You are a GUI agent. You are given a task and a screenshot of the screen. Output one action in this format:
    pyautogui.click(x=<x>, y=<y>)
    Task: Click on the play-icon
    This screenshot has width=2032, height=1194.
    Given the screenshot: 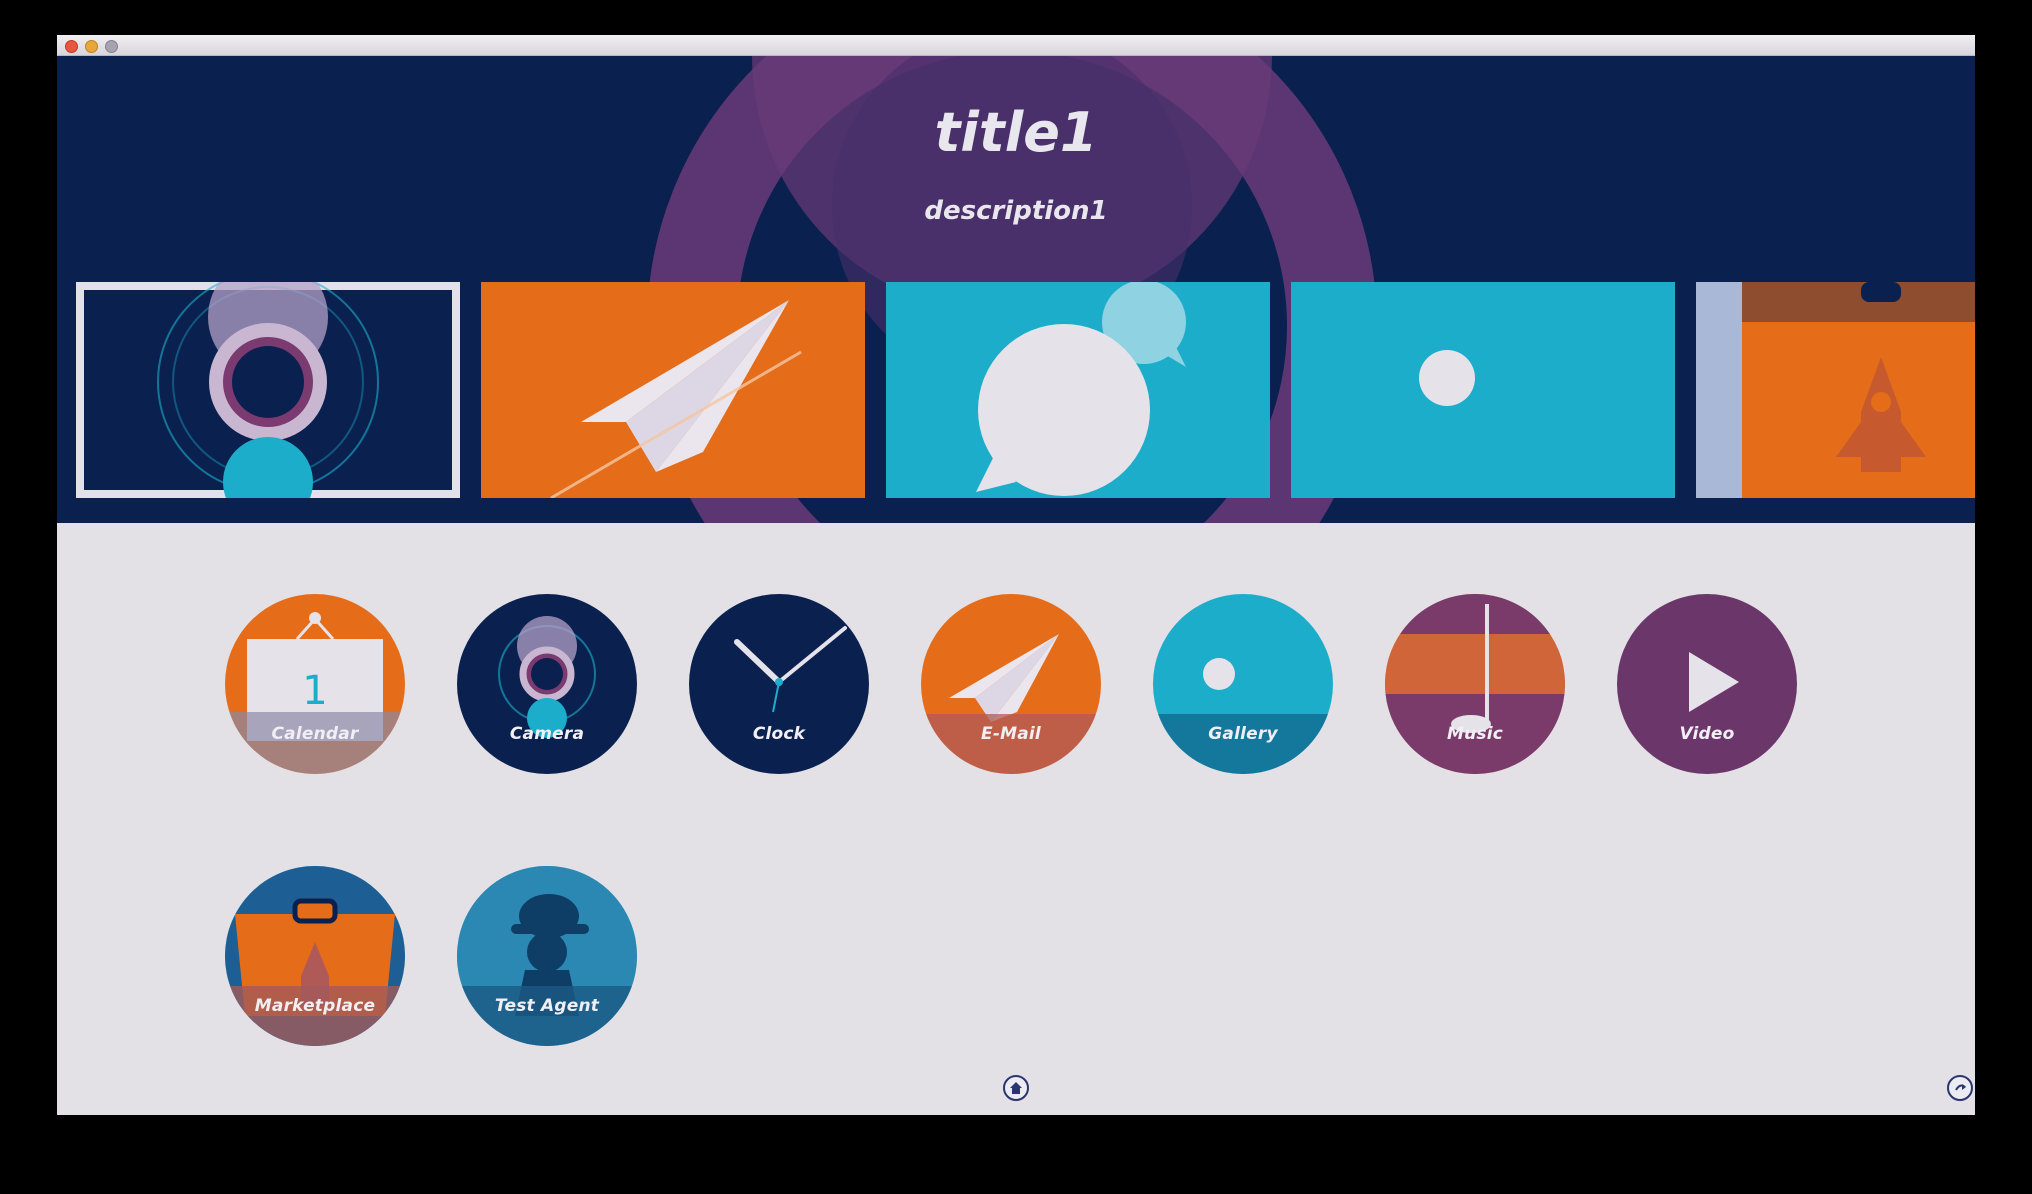 What is the action you would take?
    pyautogui.click(x=1714, y=682)
    